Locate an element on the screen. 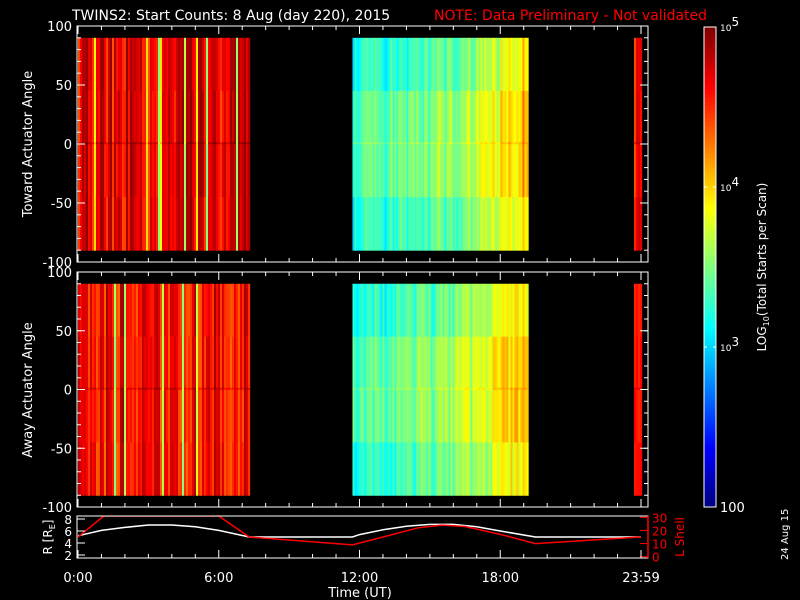 The width and height of the screenshot is (800, 600). y2-tick-label: 20 is located at coordinates (659, 531).